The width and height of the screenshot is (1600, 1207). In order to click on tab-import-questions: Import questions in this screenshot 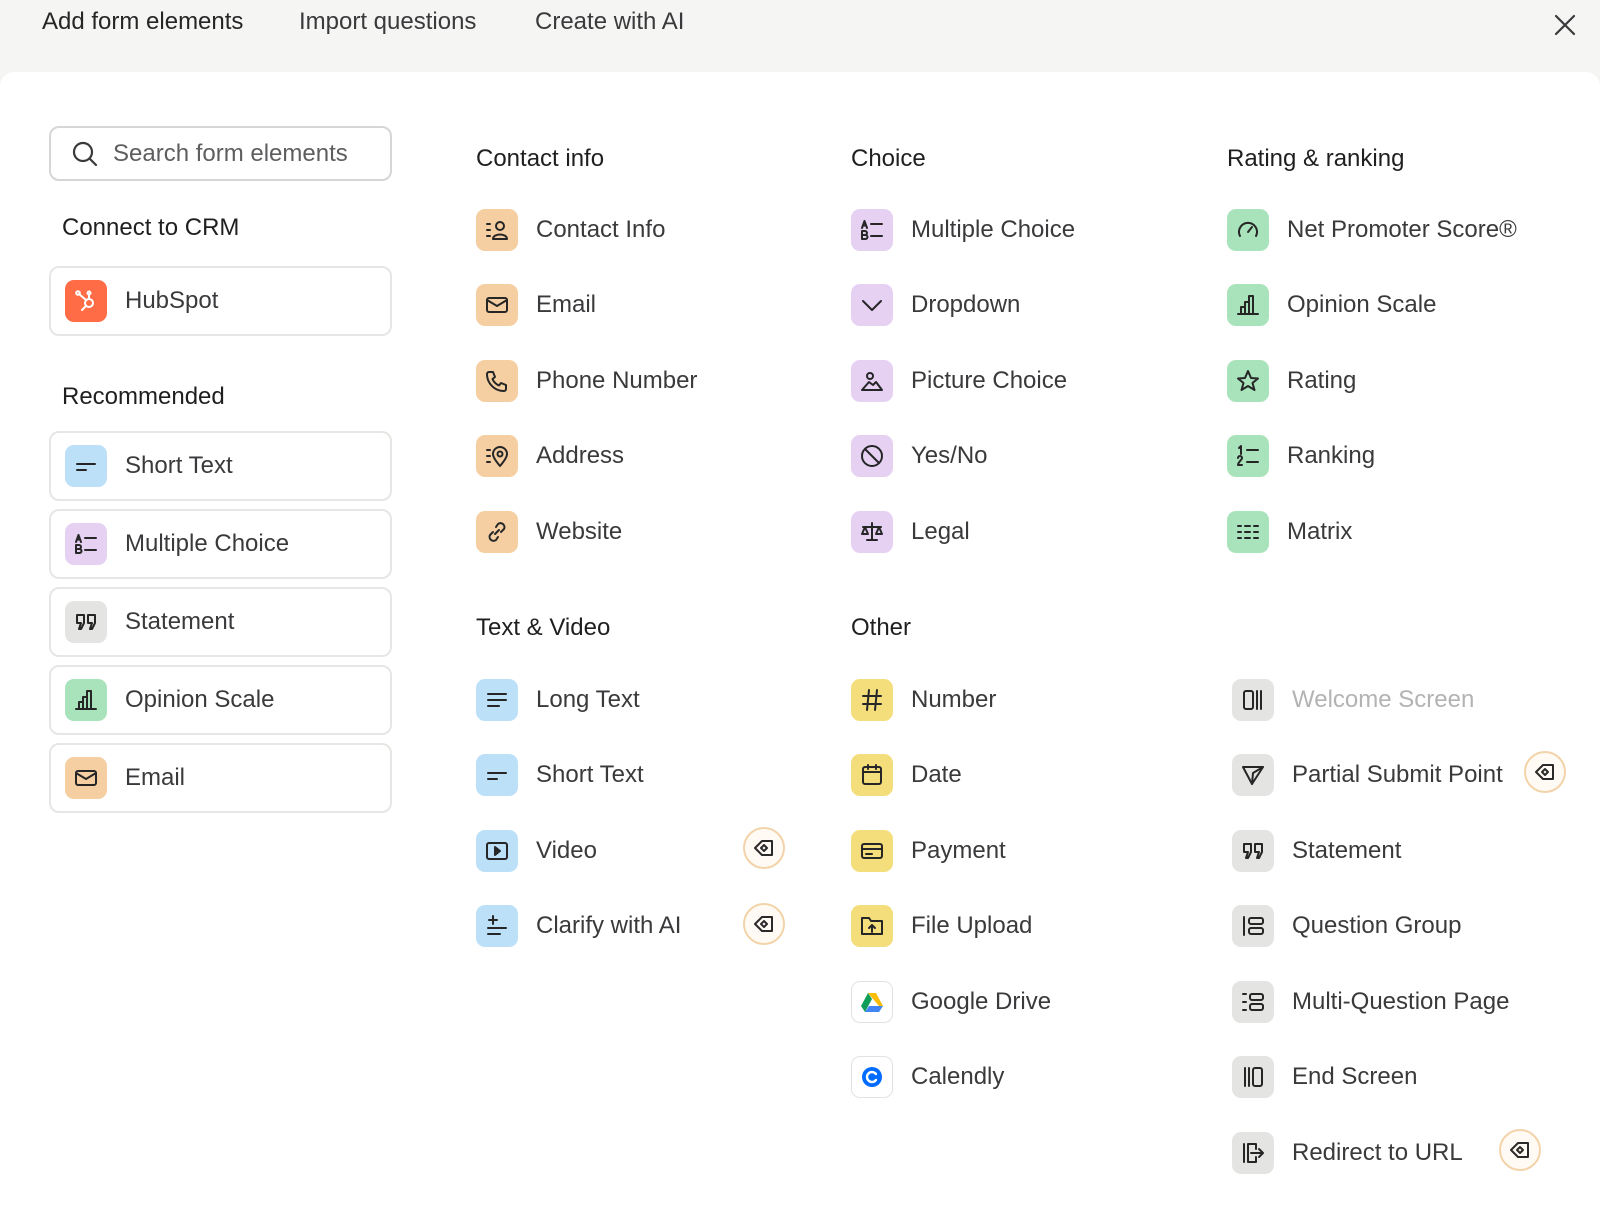, I will do `click(387, 22)`.